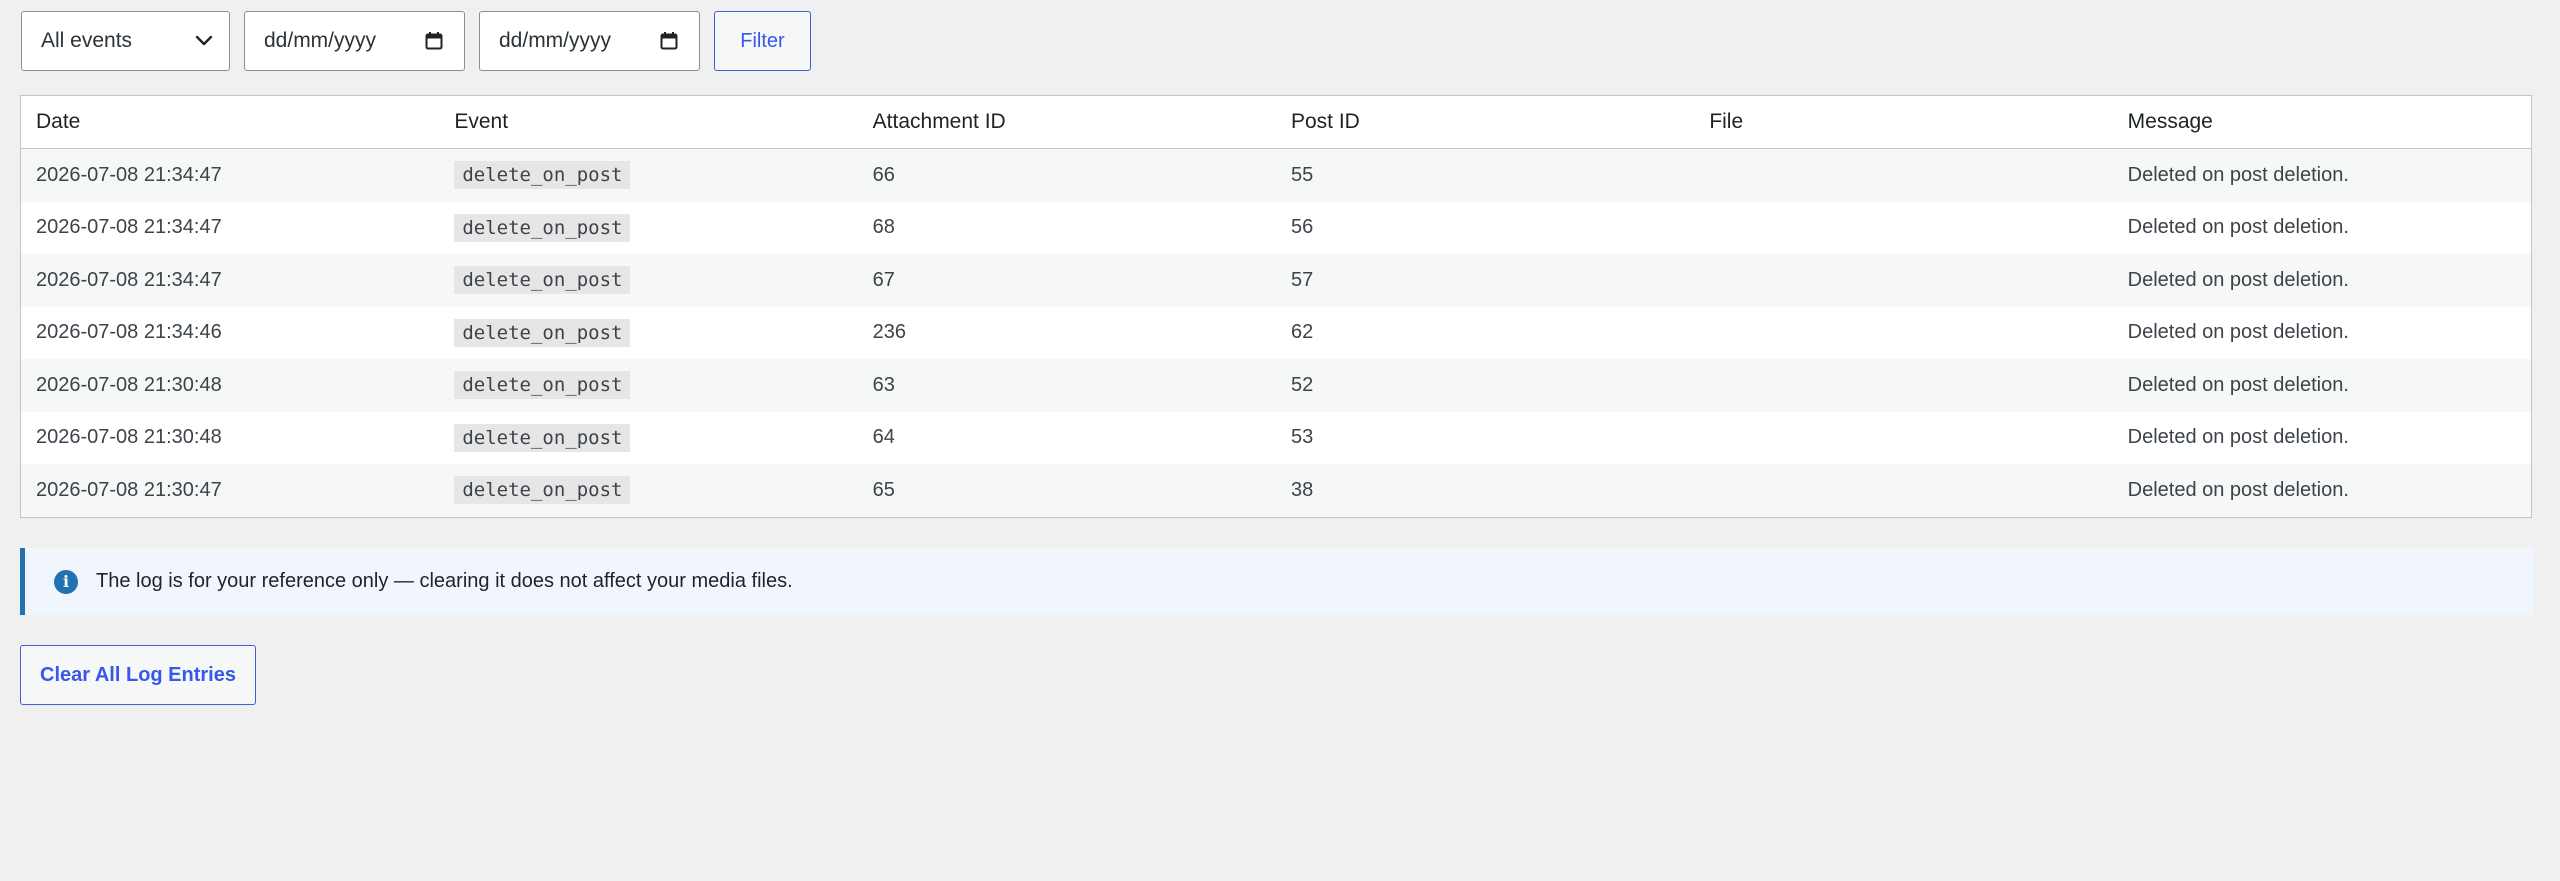  I want to click on filter-bar: All events dd/mm/yyyy dd/mm/yyyy Filter, so click(416, 41).